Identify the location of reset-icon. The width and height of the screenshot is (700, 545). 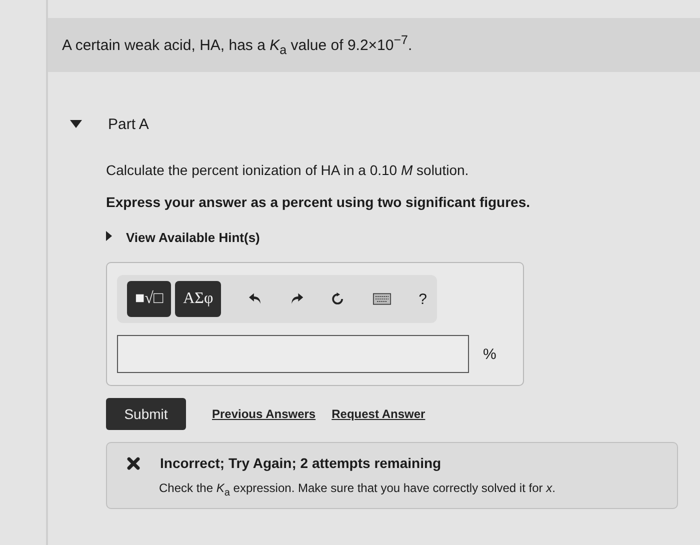
(338, 299).